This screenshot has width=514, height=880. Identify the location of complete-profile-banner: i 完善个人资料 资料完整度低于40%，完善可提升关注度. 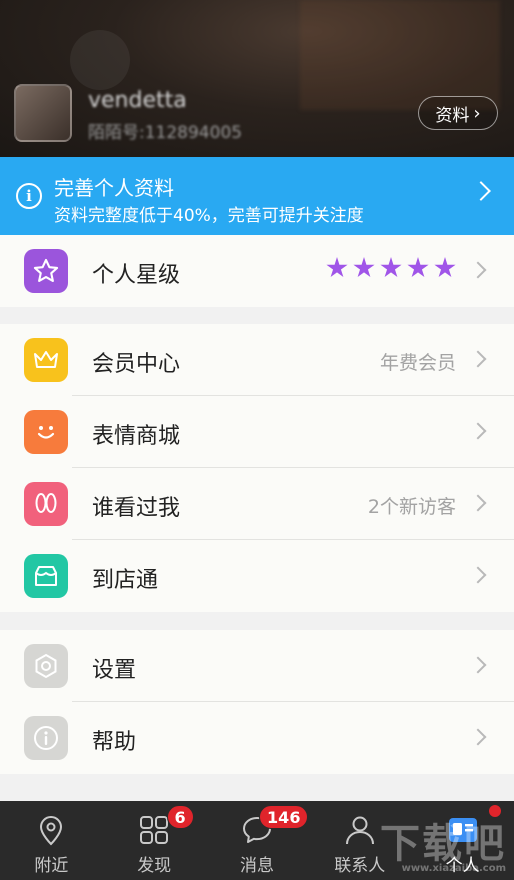
(257, 196).